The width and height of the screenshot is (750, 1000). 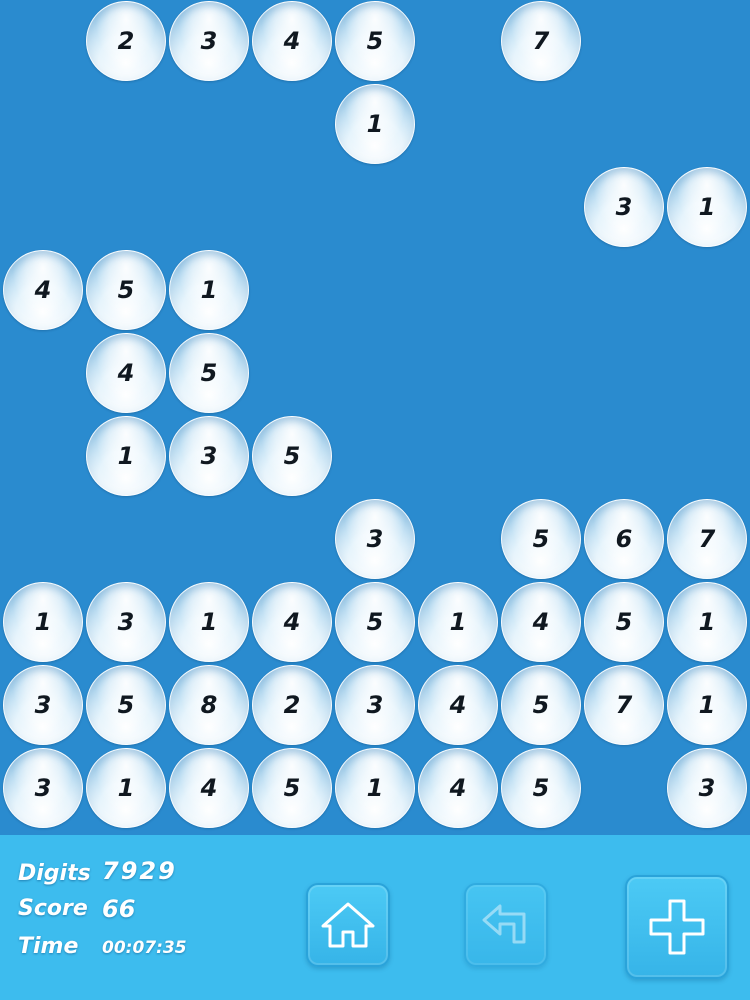 I want to click on score-value: 66, so click(x=119, y=909).